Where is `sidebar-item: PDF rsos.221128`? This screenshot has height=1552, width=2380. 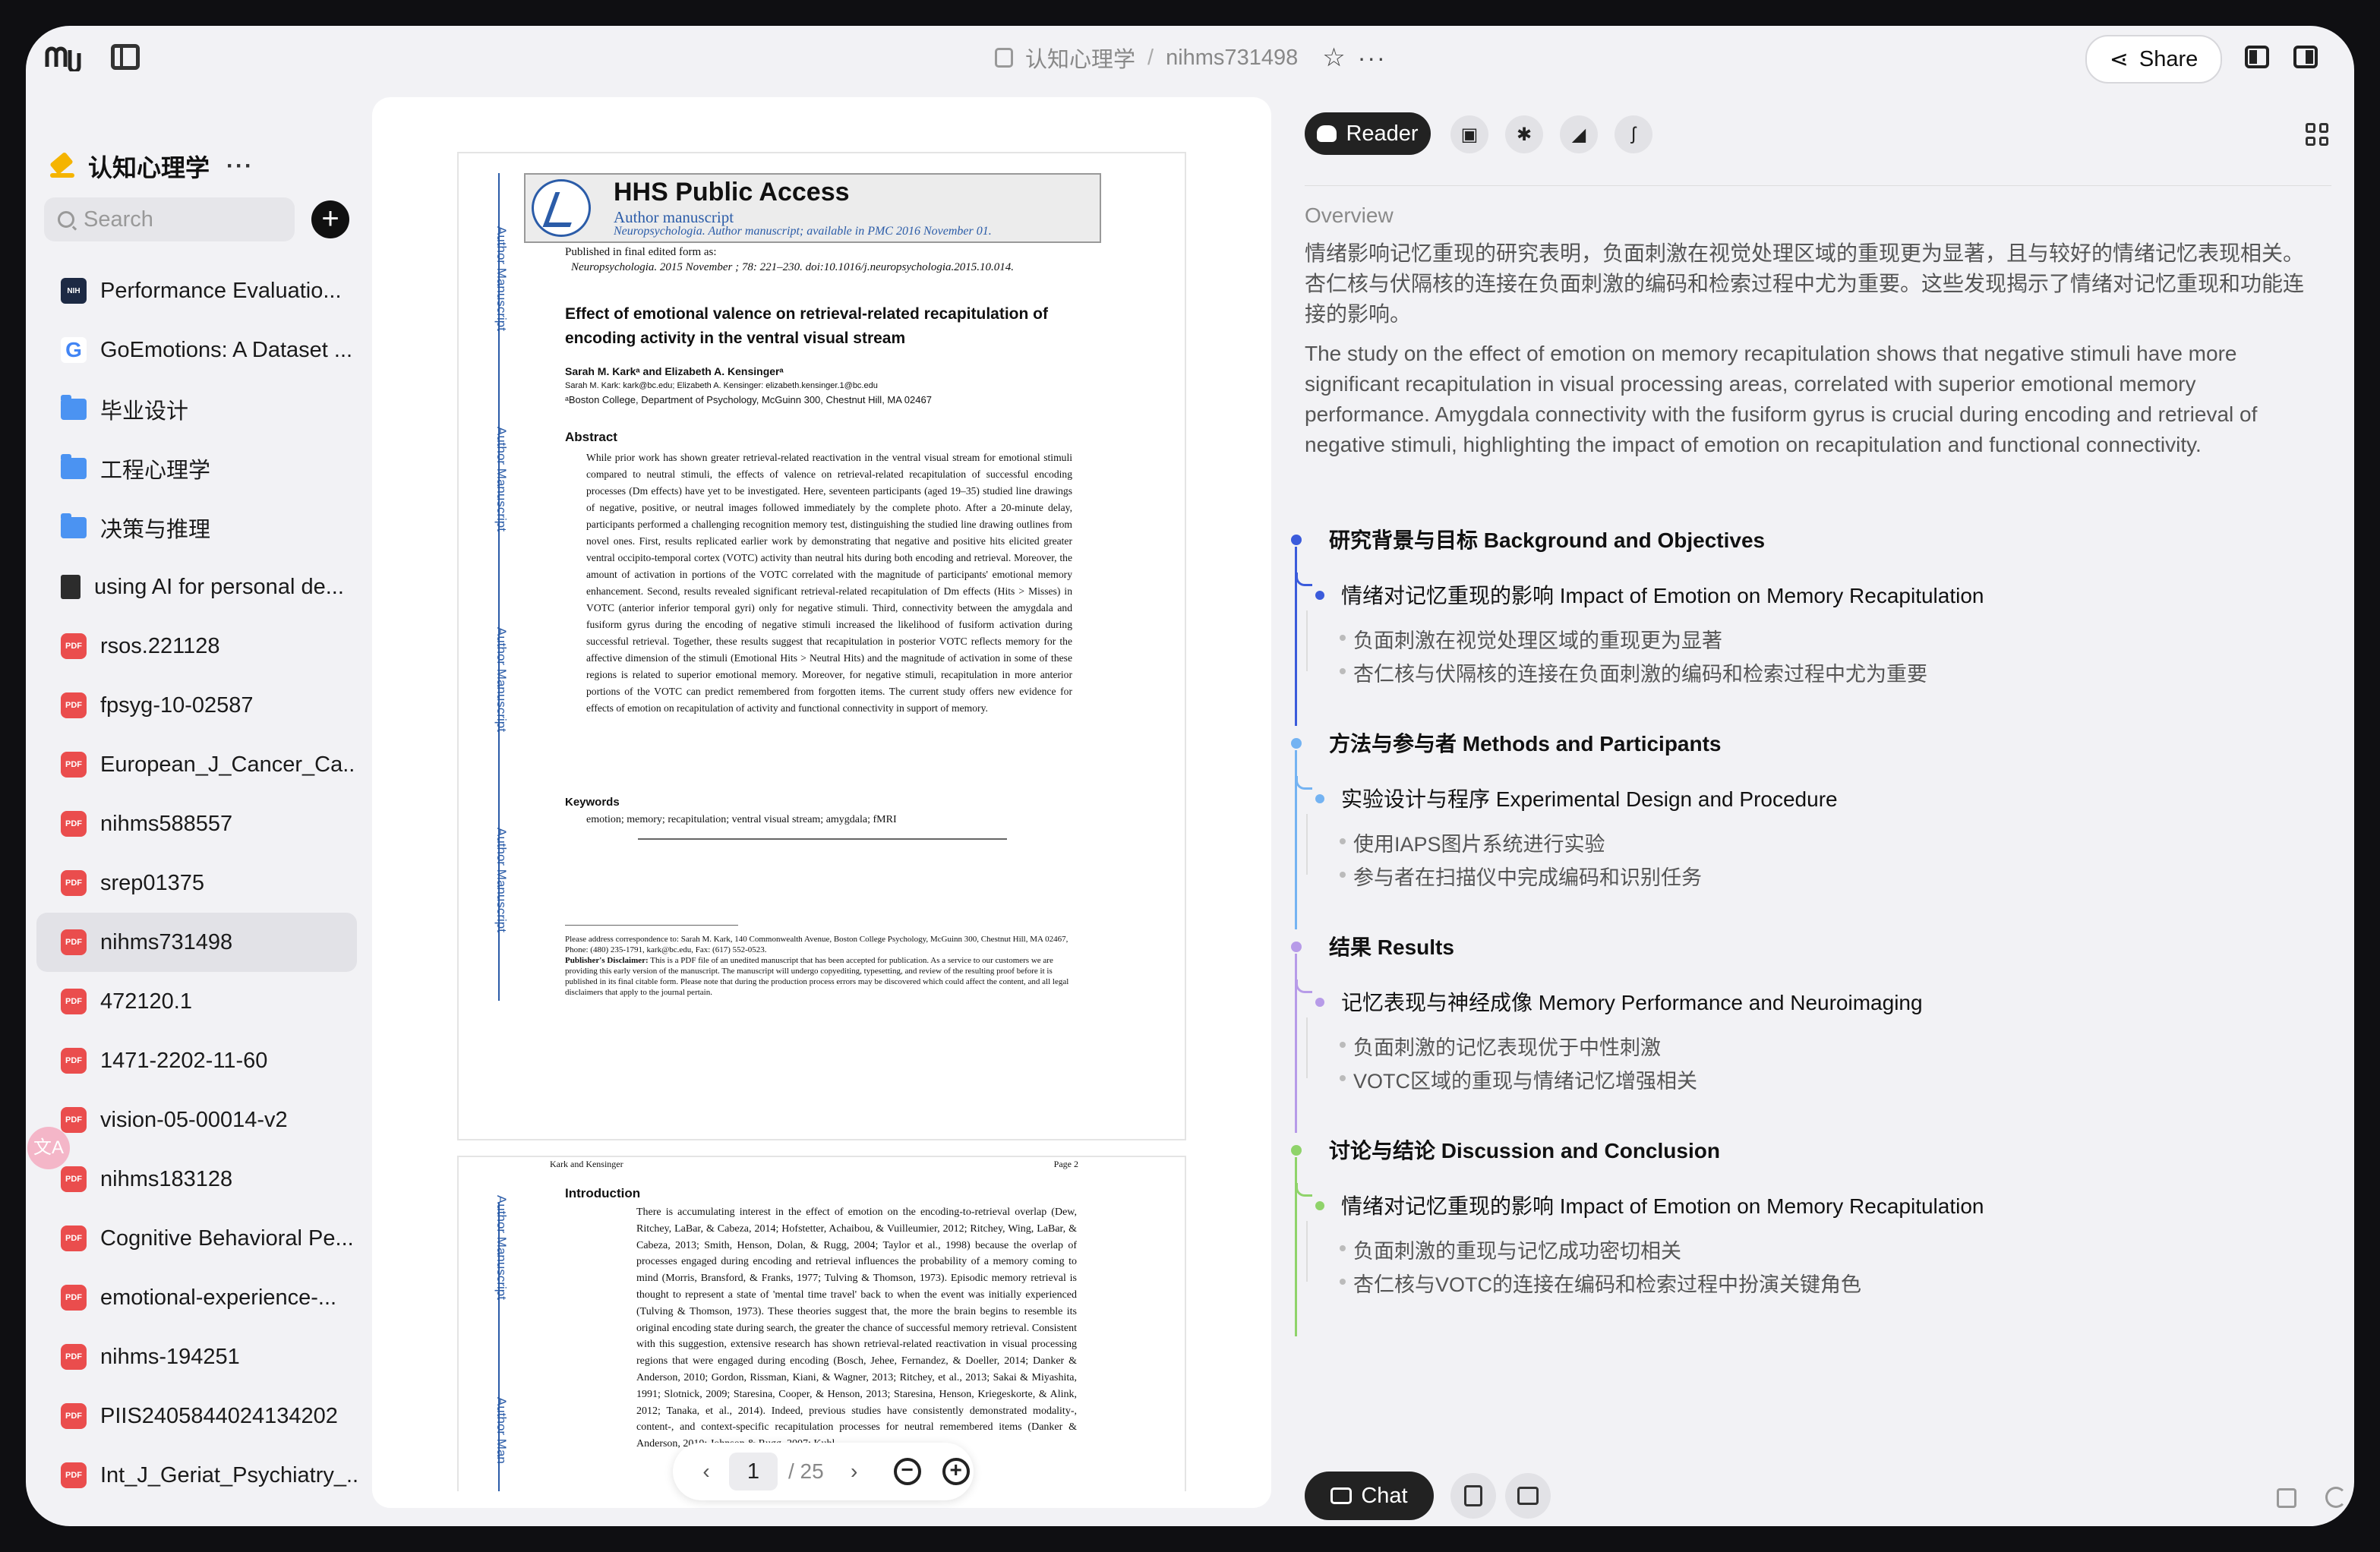 sidebar-item: PDF rsos.221128 is located at coordinates (196, 646).